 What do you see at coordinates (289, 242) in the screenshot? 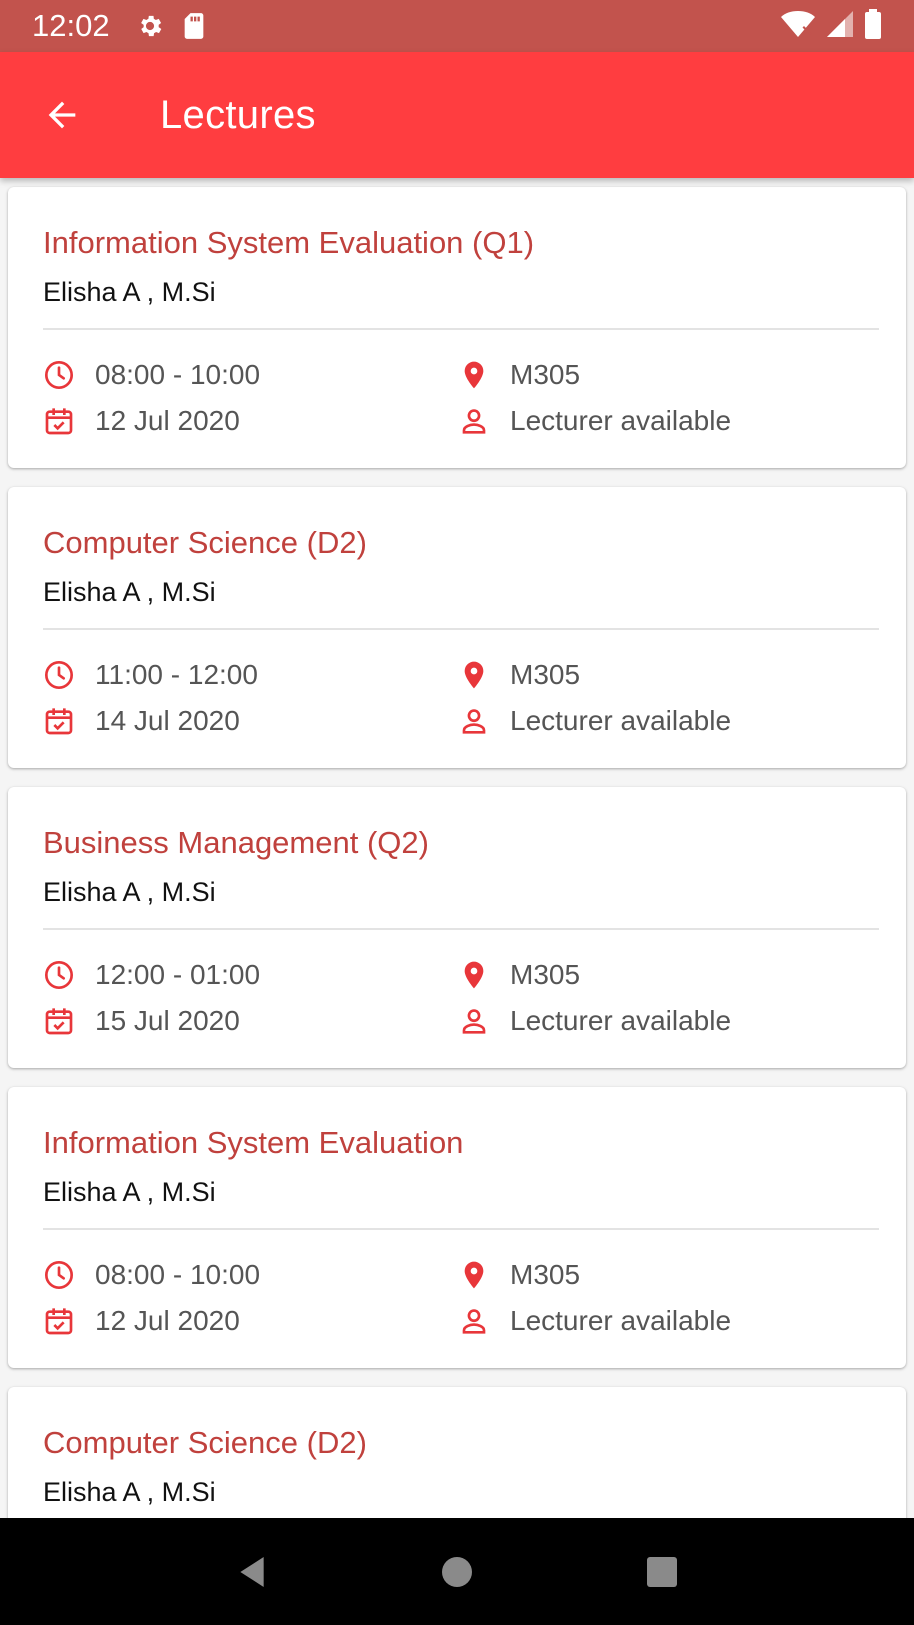
I see `course-title: Information System Evaluation (Q1)` at bounding box center [289, 242].